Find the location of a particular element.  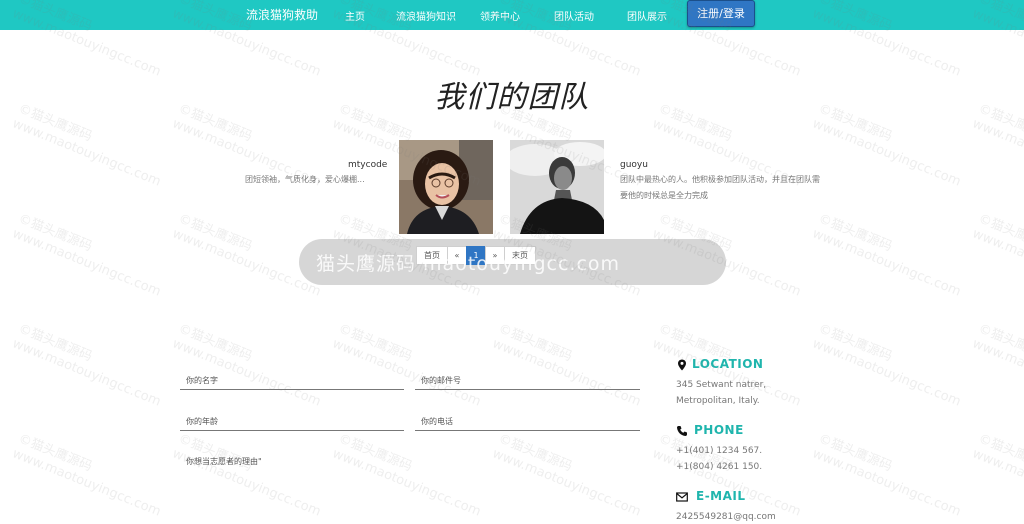

register-login-button: 注册/登录 is located at coordinates (721, 13).